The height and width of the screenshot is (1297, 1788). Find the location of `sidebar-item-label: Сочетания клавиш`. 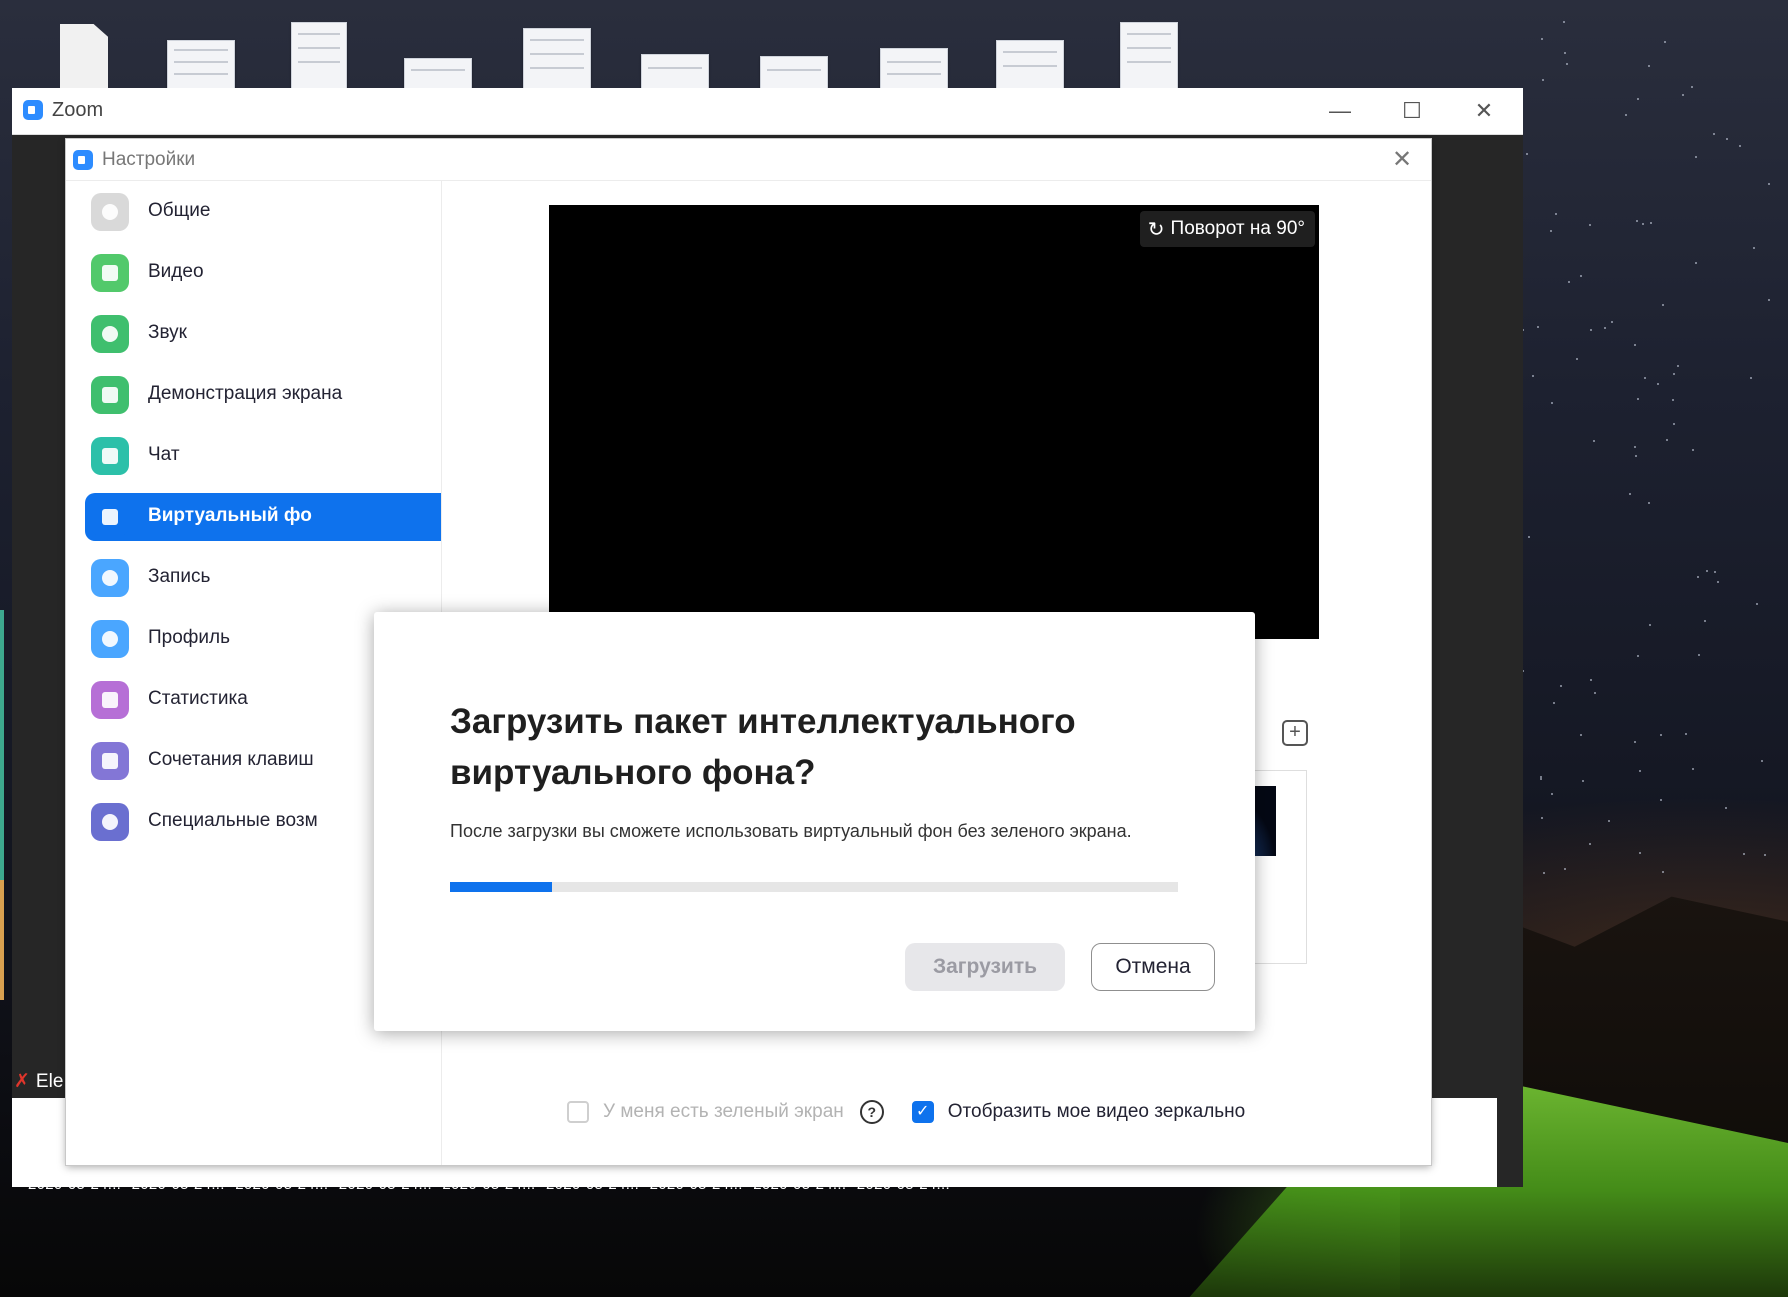

sidebar-item-label: Сочетания клавиш is located at coordinates (231, 759).